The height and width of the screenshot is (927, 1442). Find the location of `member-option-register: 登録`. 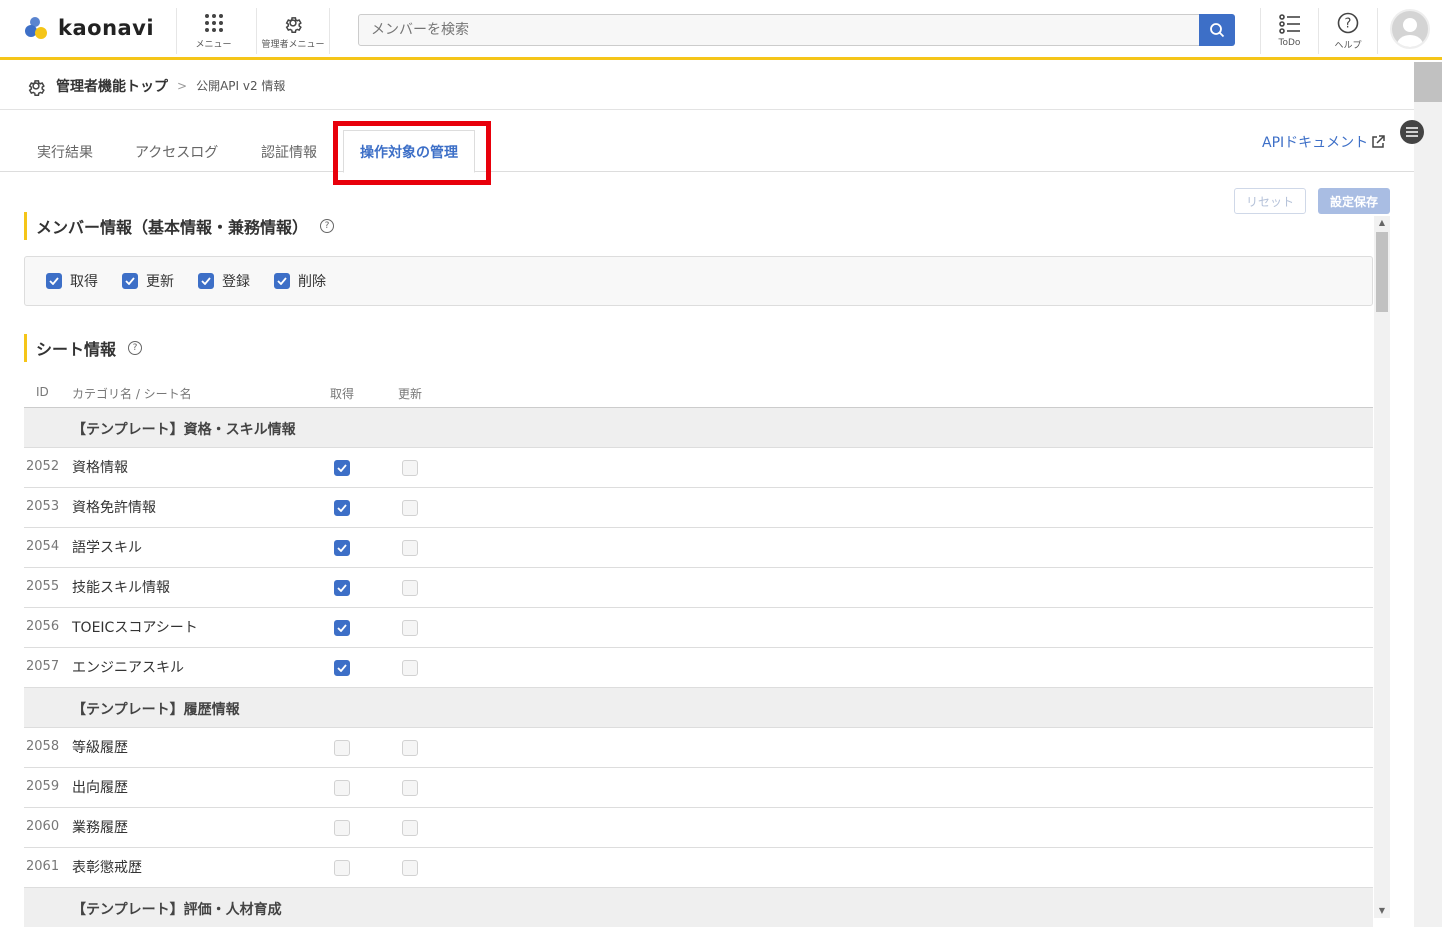

member-option-register: 登録 is located at coordinates (224, 281).